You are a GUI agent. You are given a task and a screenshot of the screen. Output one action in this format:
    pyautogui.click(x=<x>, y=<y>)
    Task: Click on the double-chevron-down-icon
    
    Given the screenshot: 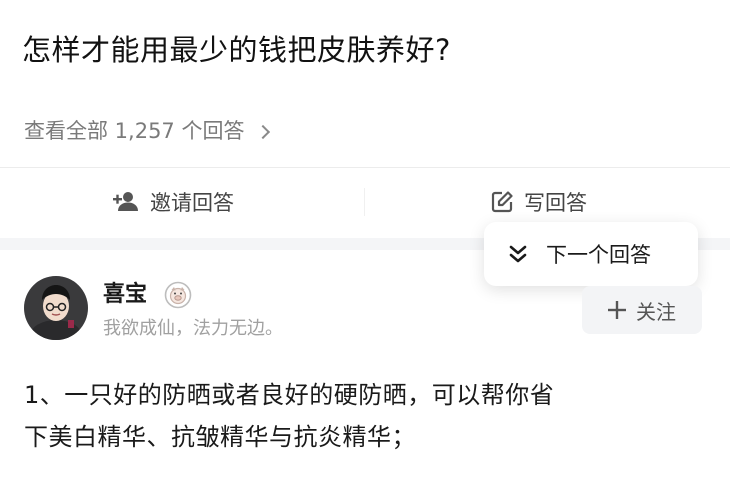 What is the action you would take?
    pyautogui.click(x=518, y=254)
    